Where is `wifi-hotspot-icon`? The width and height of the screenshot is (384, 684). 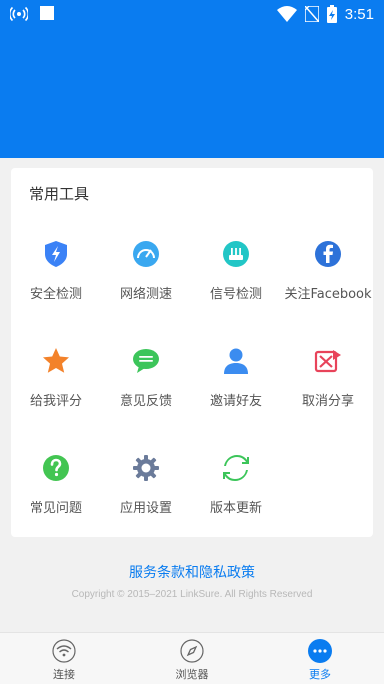 wifi-hotspot-icon is located at coordinates (19, 13).